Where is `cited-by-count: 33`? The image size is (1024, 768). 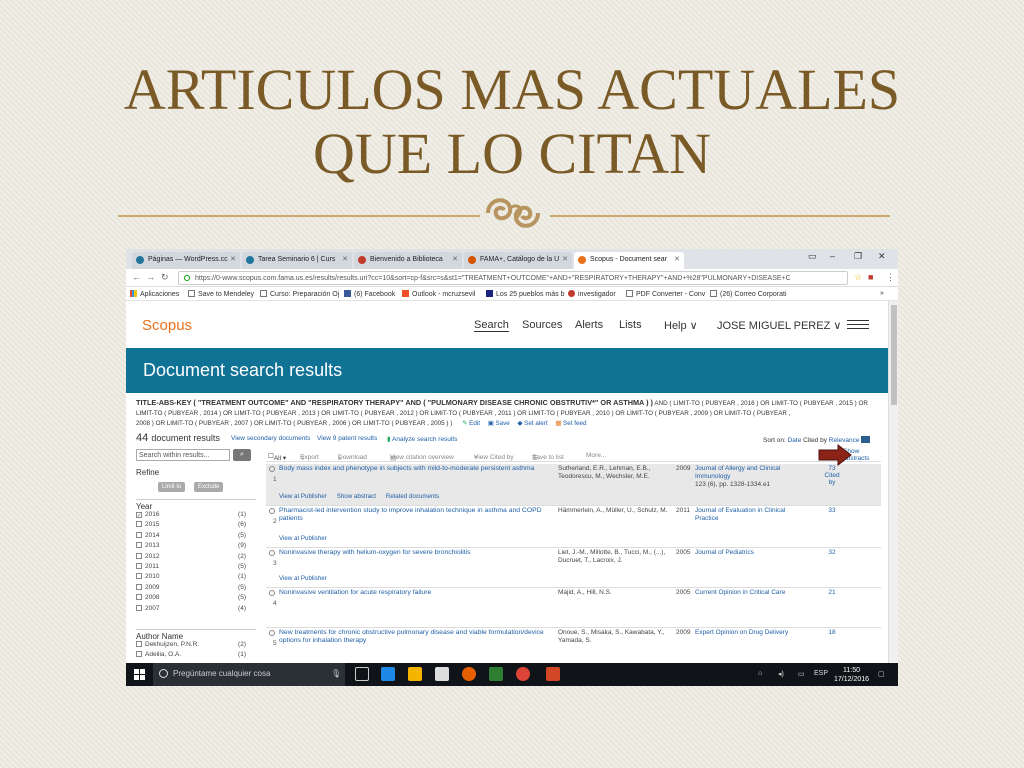
cited-by-count: 33 is located at coordinates (832, 510).